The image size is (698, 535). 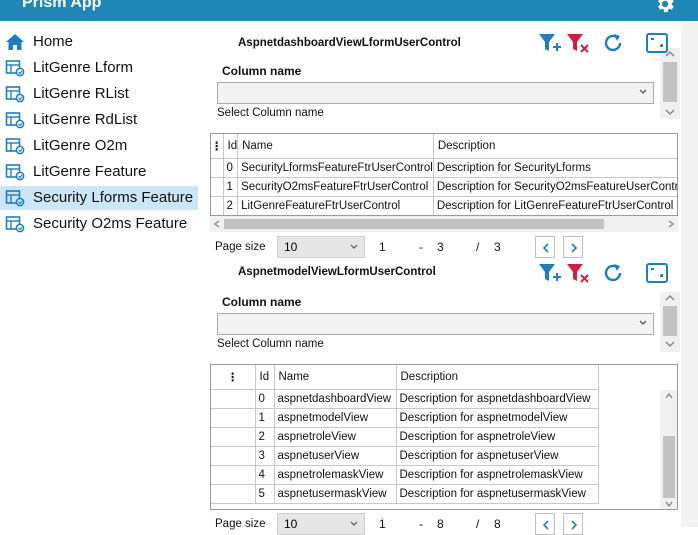 What do you see at coordinates (335, 494) in the screenshot?
I see `cell-name: aspnetusermaskView` at bounding box center [335, 494].